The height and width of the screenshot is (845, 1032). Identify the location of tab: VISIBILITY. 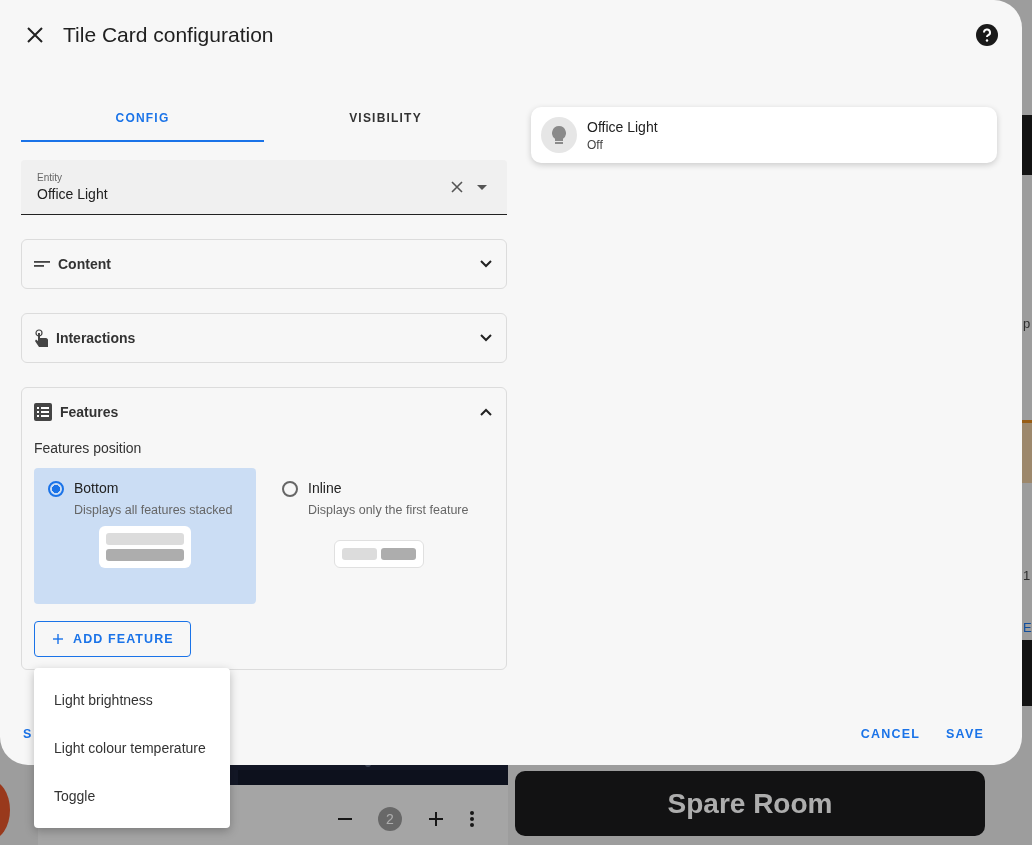
(385, 118).